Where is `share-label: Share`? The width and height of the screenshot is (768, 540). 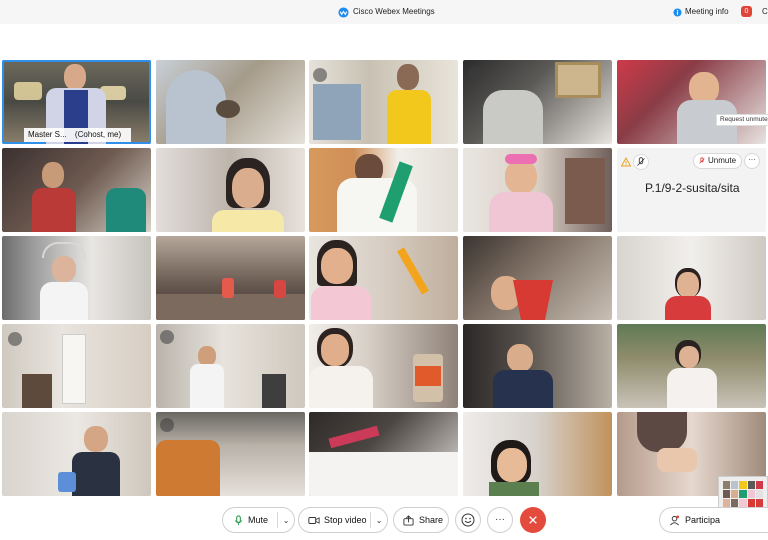 share-label: Share is located at coordinates (431, 520).